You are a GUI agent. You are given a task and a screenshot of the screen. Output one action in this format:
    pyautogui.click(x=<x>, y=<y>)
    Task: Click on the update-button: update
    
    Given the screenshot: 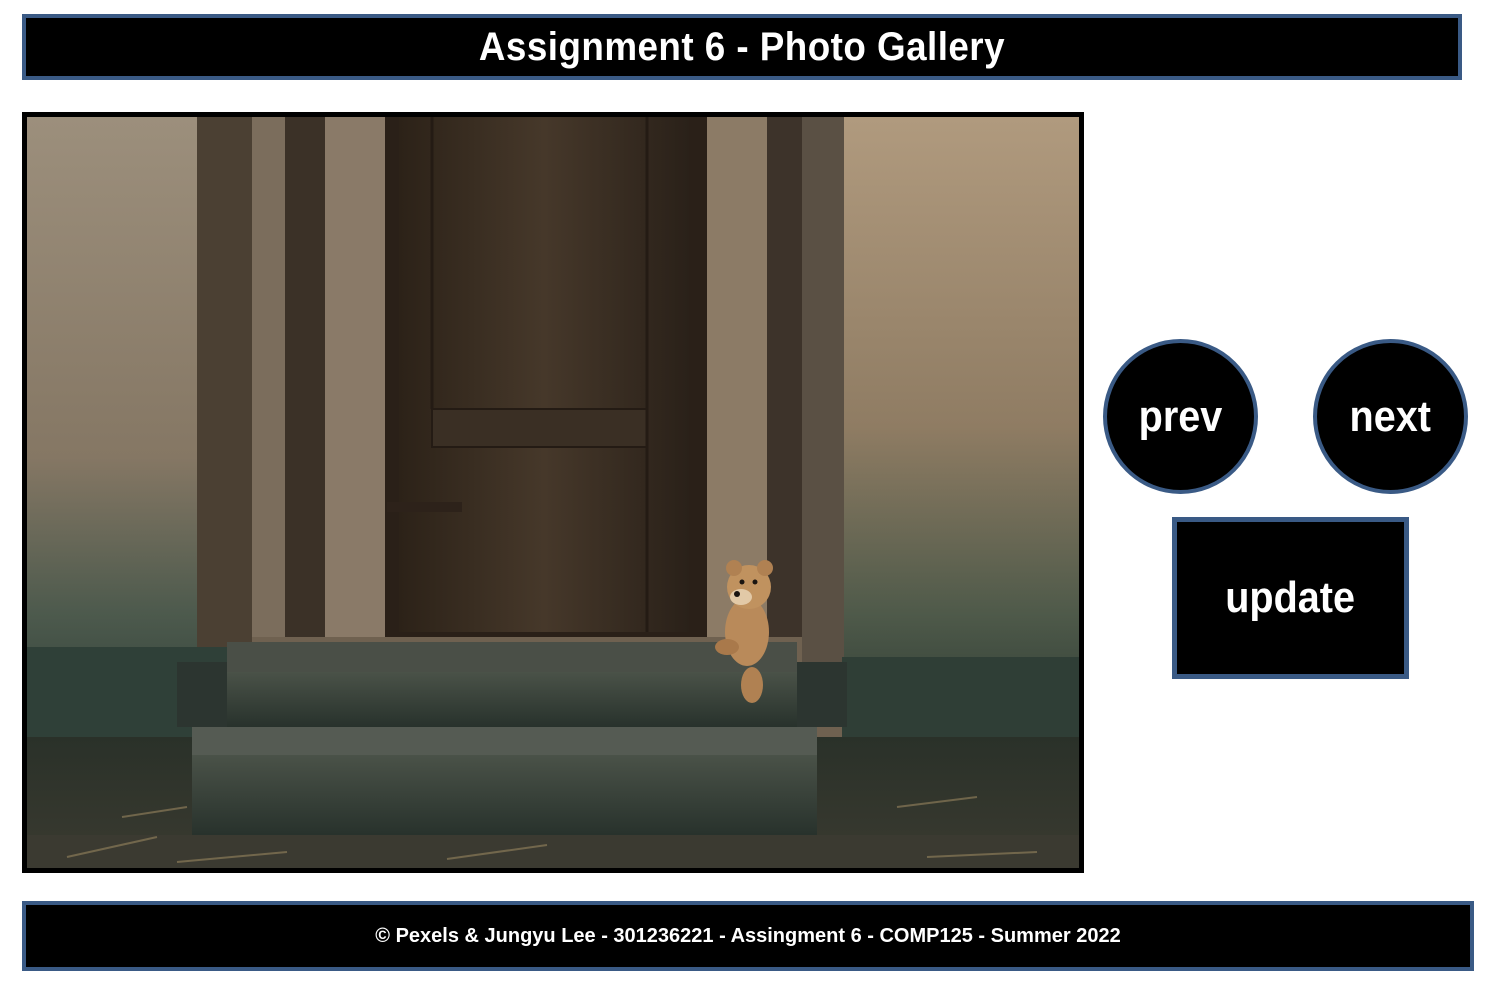 What is the action you would take?
    pyautogui.click(x=1290, y=598)
    